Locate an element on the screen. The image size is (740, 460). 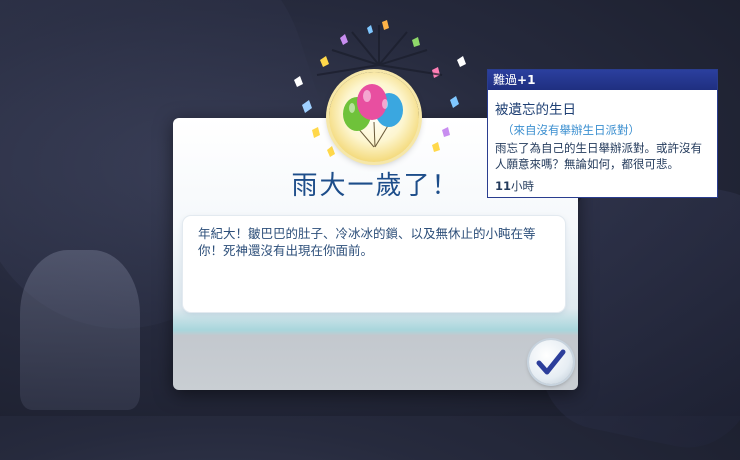
balloons-icon is located at coordinates (373, 116).